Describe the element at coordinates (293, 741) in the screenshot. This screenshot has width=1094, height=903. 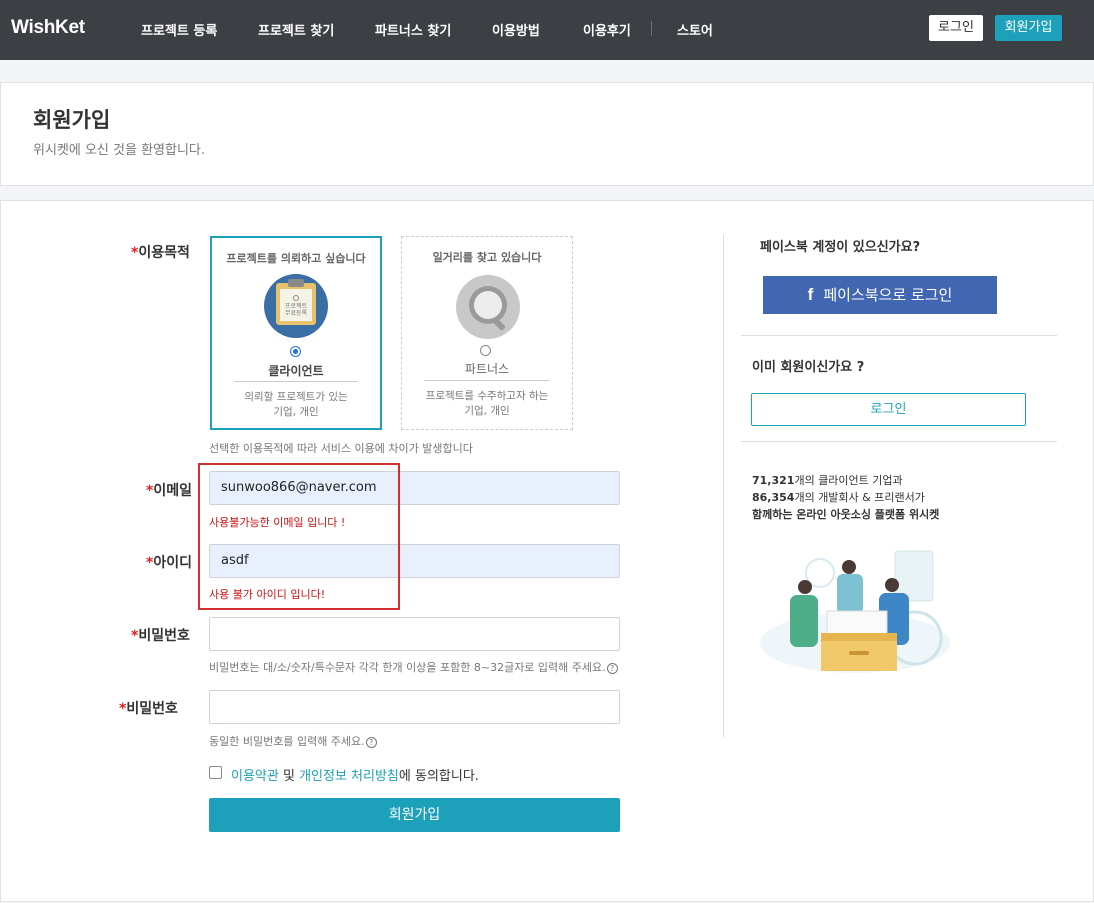
I see `password-confirm-hint: 동일한 비밀번호를 입력해 주세요.?` at that location.